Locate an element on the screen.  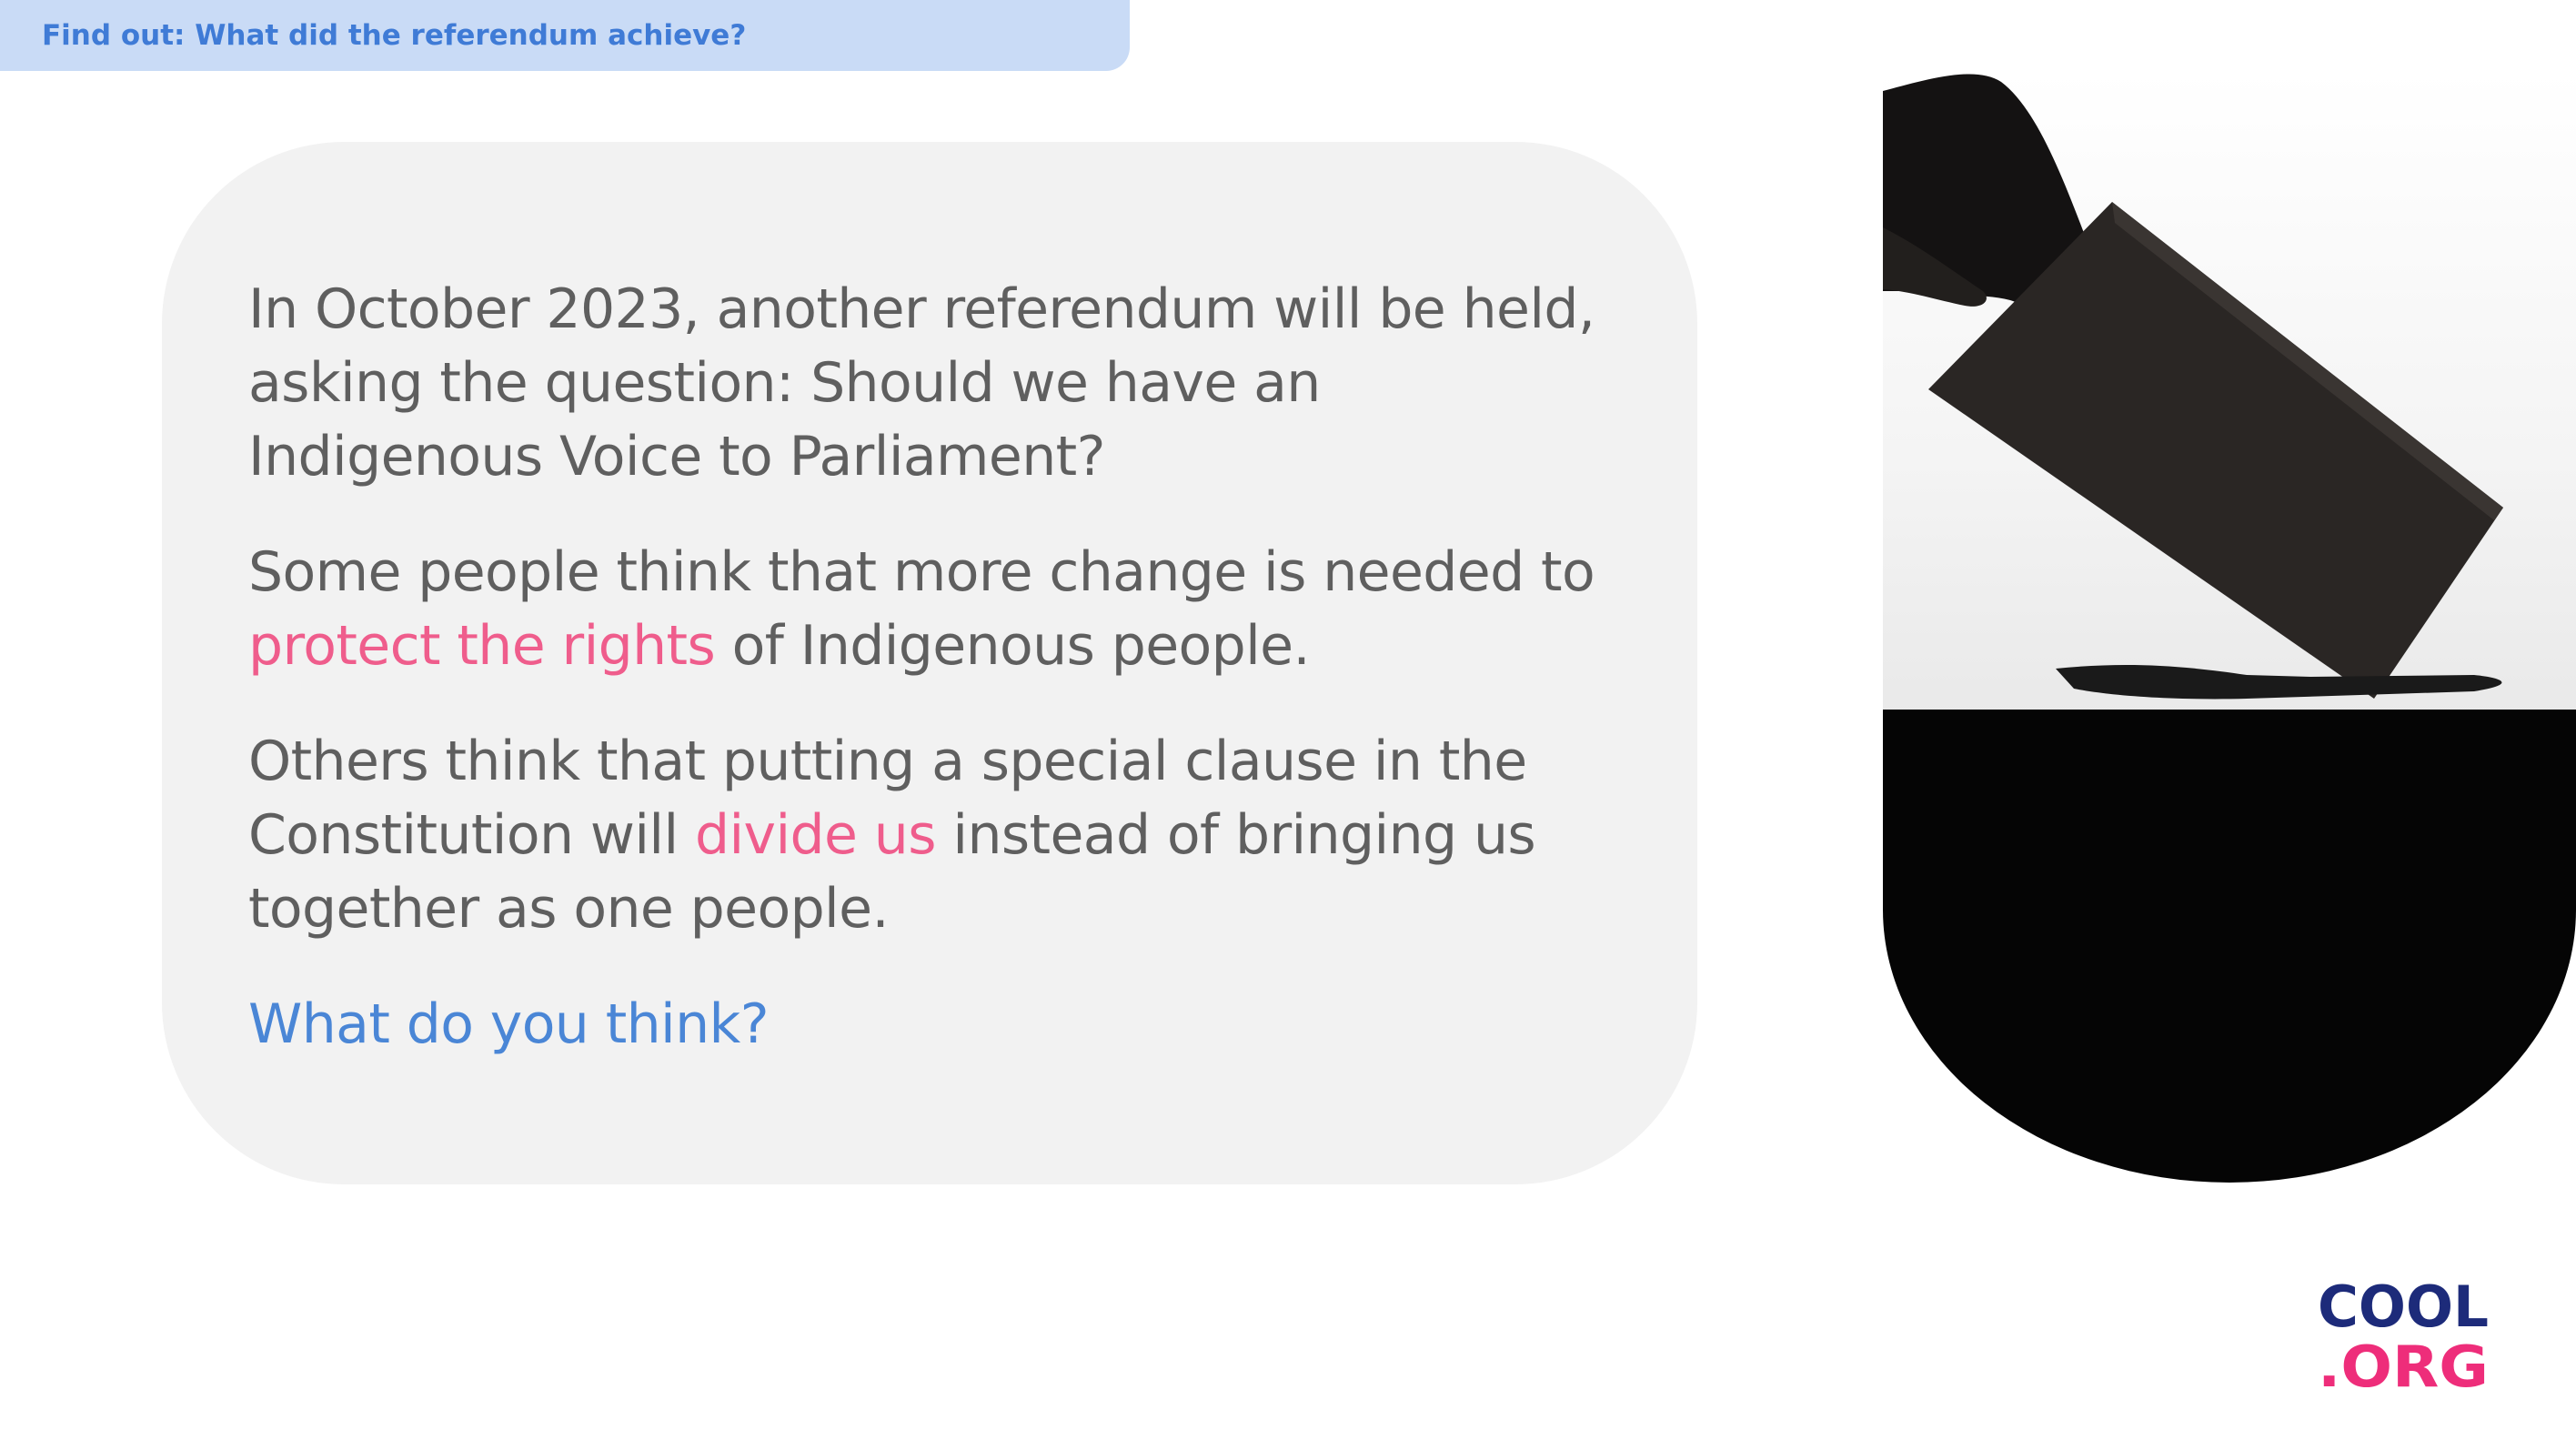
paragraph-more-change-text-end: of Indigenous people. is located at coordinates (1013, 646).